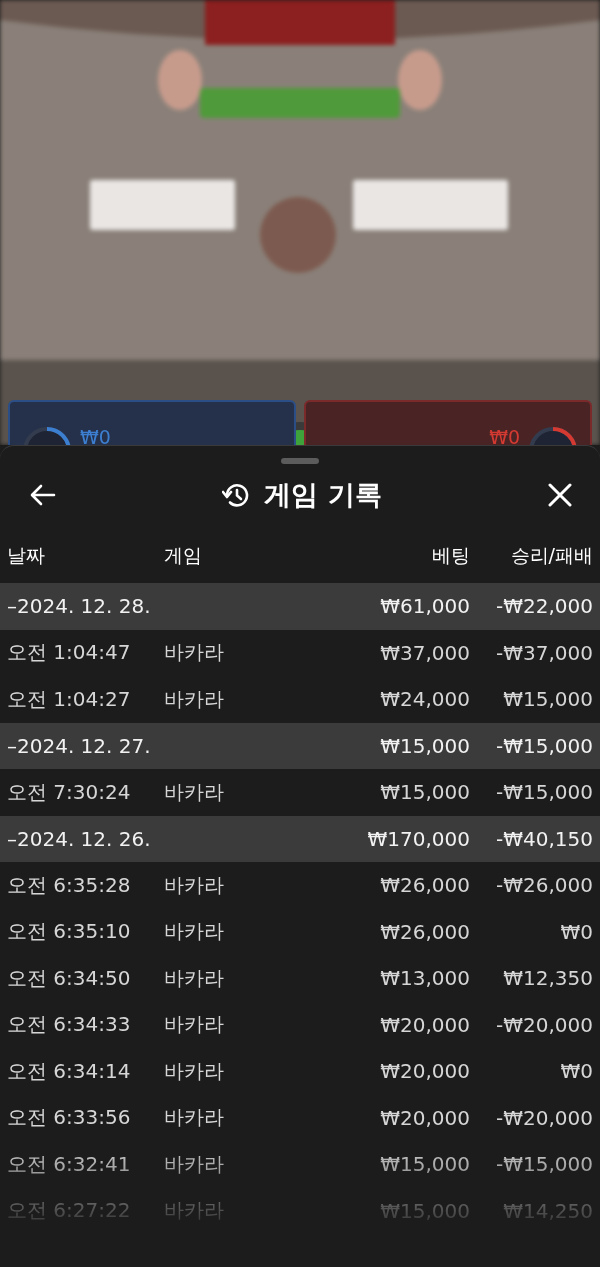 The image size is (600, 1267). Describe the element at coordinates (69, 1211) in the screenshot. I see `time-cell-text: 오전 6:27:22` at that location.